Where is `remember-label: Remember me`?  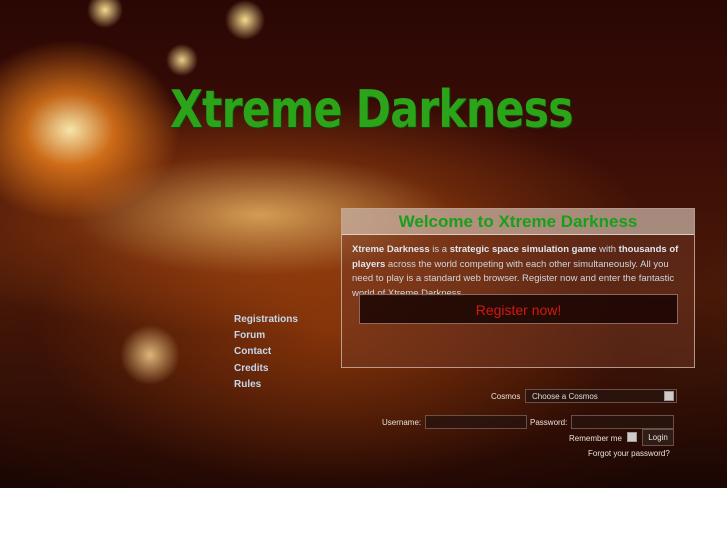
remember-label: Remember me is located at coordinates (595, 438).